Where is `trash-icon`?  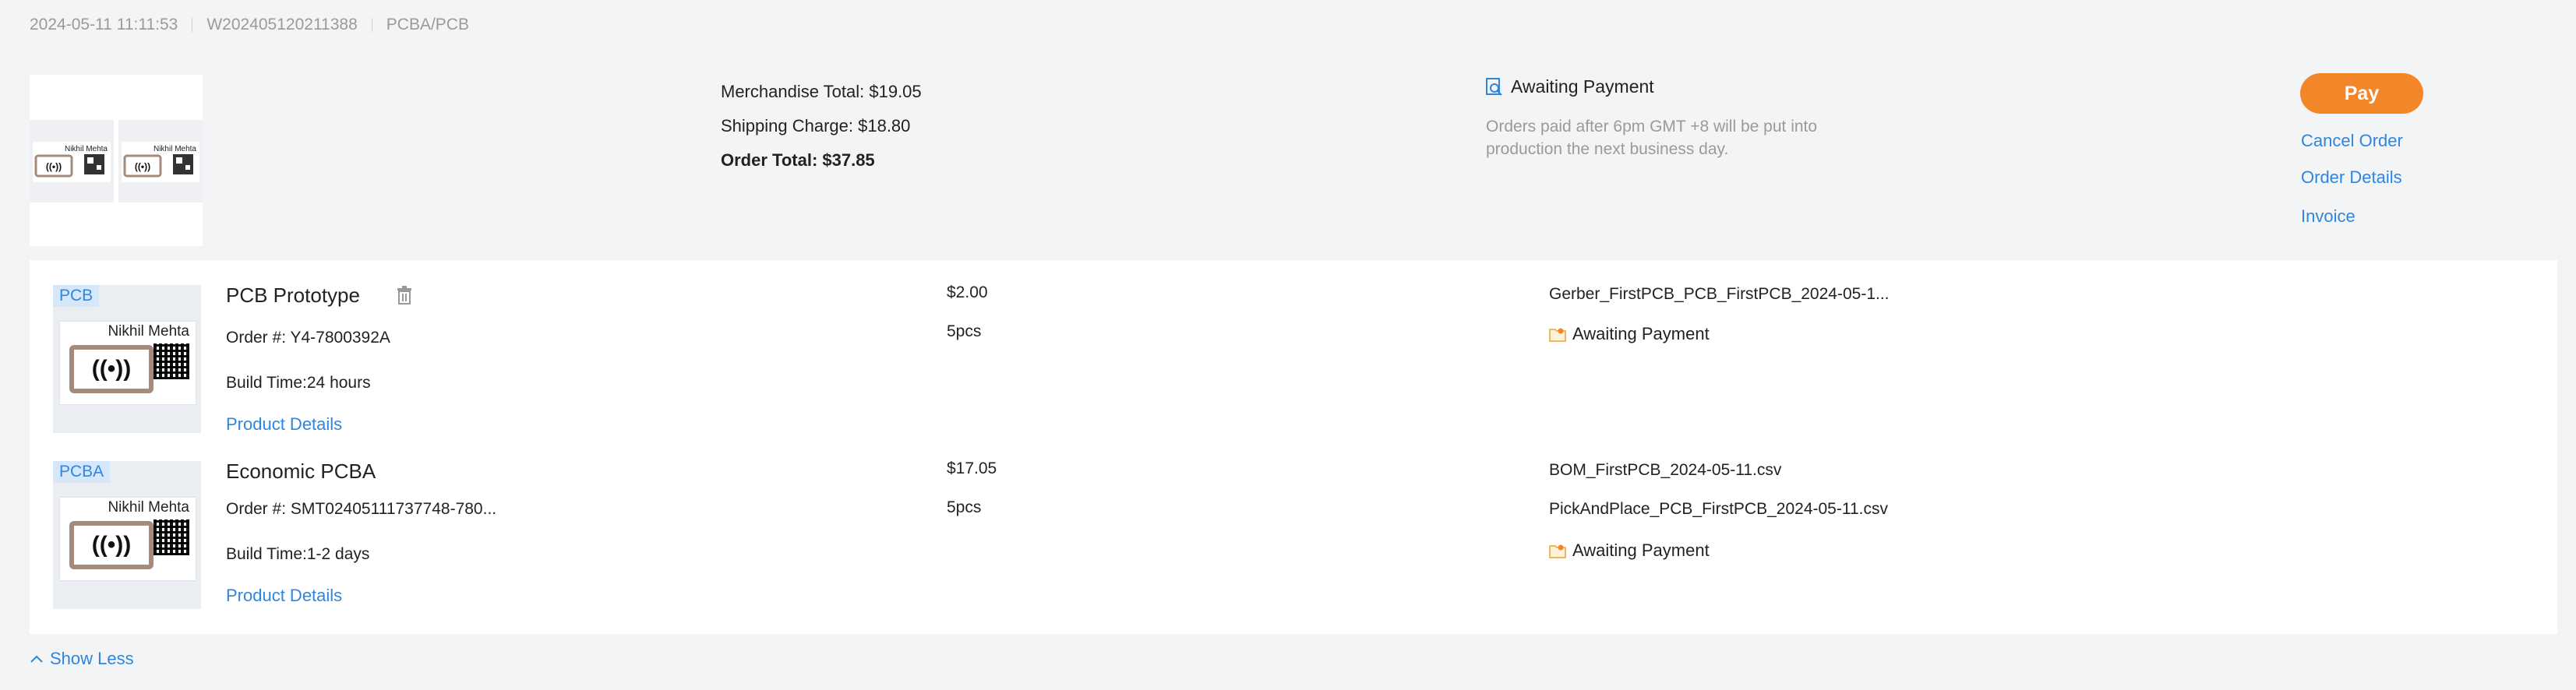
trash-icon is located at coordinates (404, 295).